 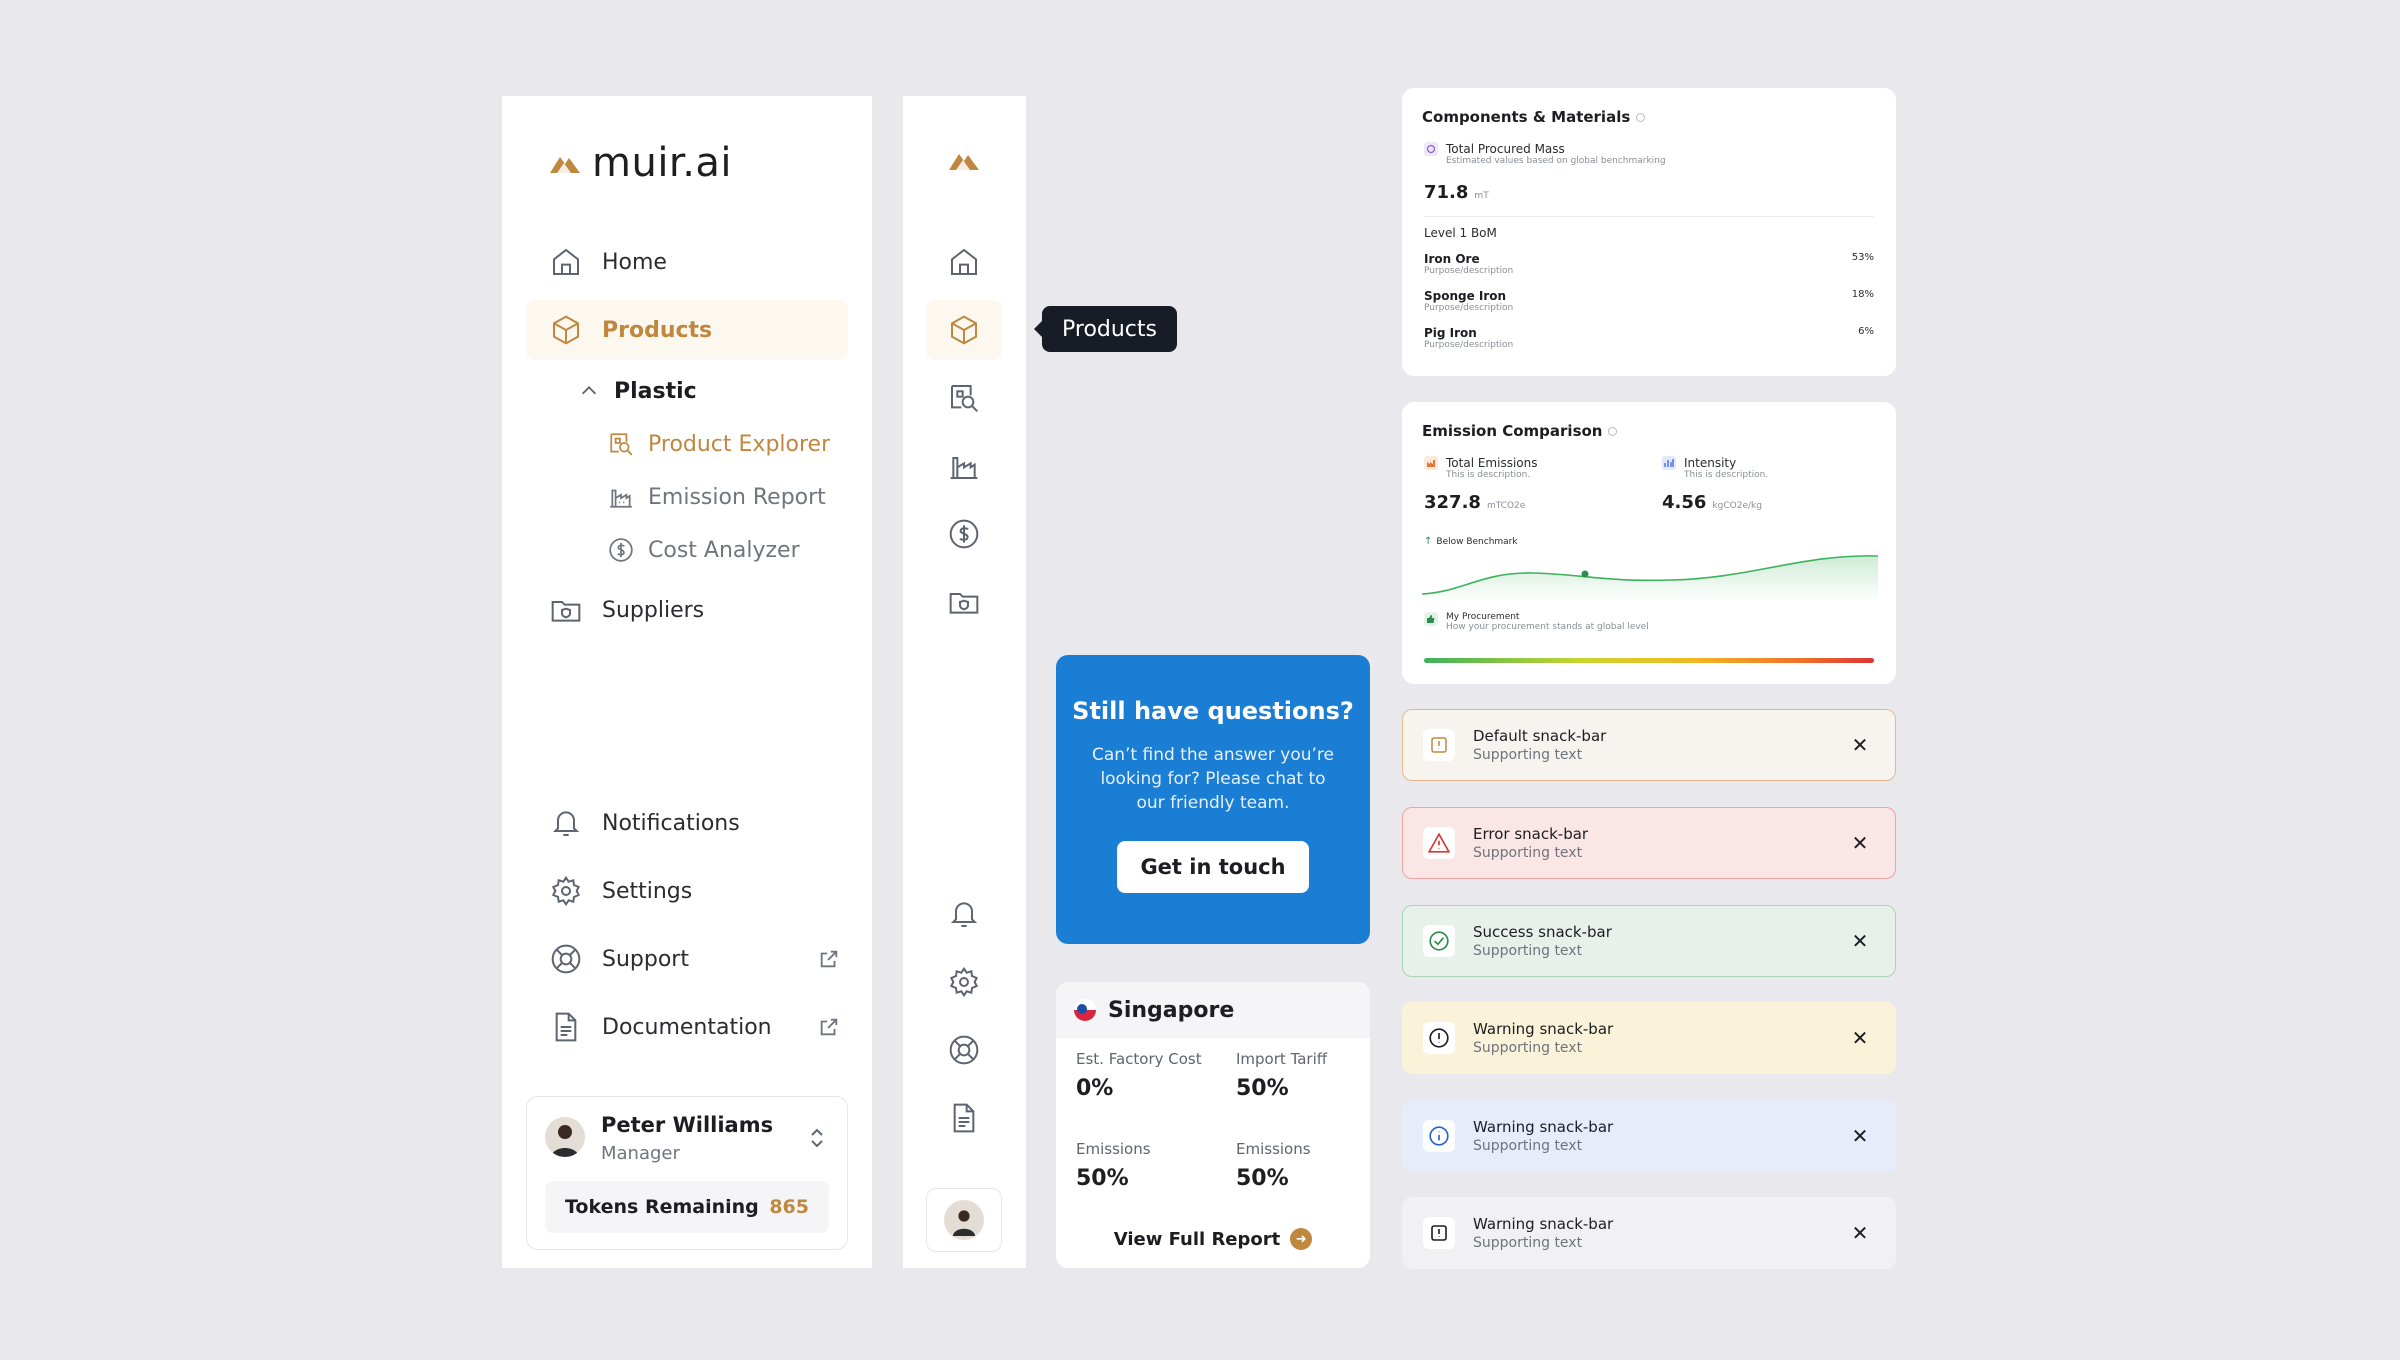 What do you see at coordinates (1649, 941) in the screenshot?
I see `success-snackbar: Success snack-bar Supporting text ✕` at bounding box center [1649, 941].